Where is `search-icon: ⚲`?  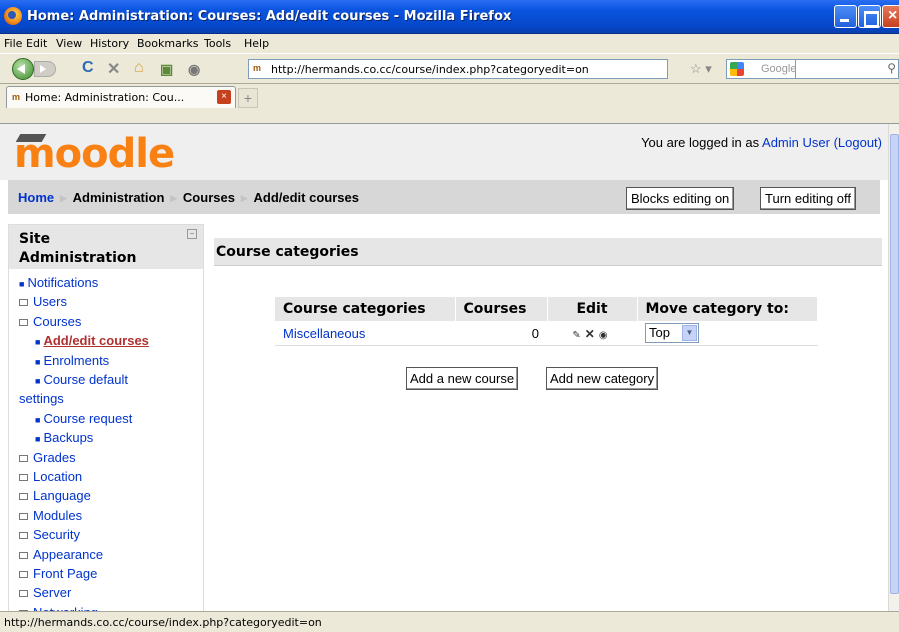 search-icon: ⚲ is located at coordinates (891, 68).